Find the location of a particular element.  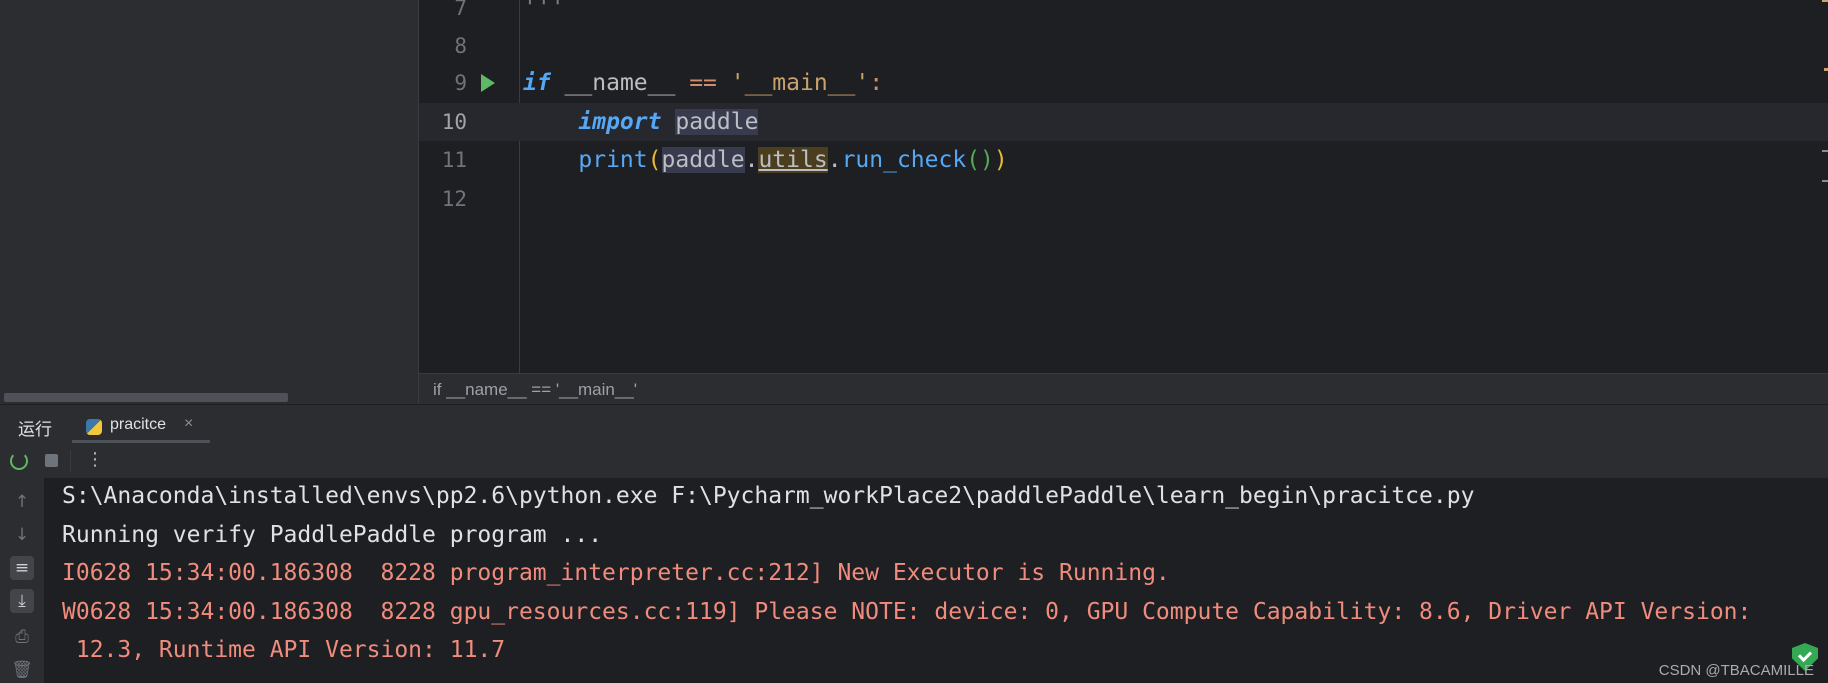

code-text: import paddle is located at coordinates (641, 122).